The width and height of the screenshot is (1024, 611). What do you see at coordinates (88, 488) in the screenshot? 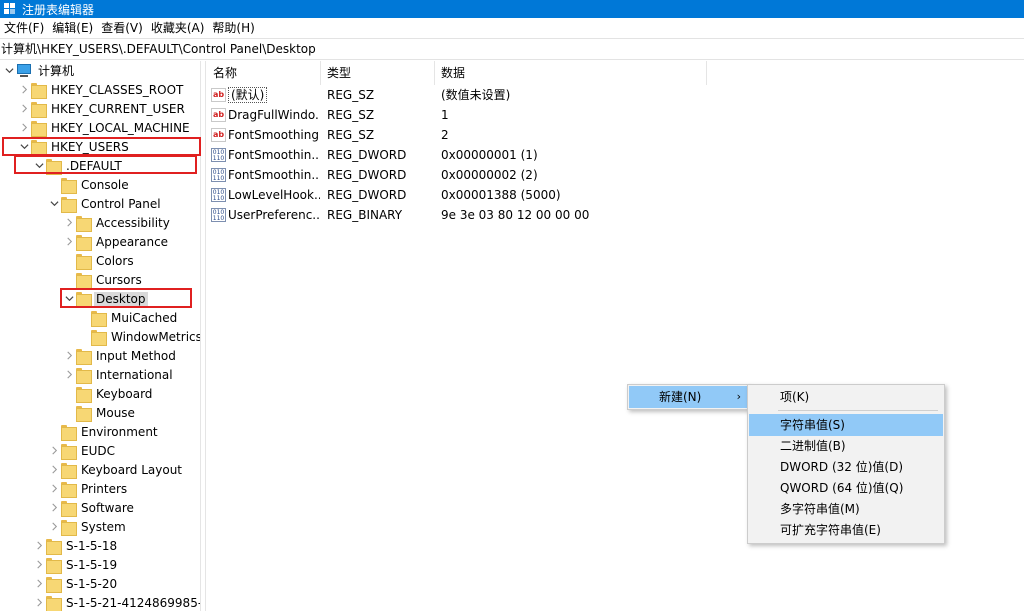
I see `tree-item-printers: Printers` at bounding box center [88, 488].